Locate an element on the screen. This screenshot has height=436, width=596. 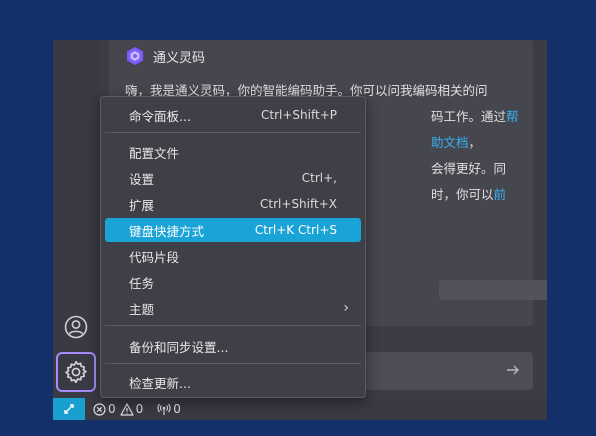
front-link: 前 is located at coordinates (500, 194).